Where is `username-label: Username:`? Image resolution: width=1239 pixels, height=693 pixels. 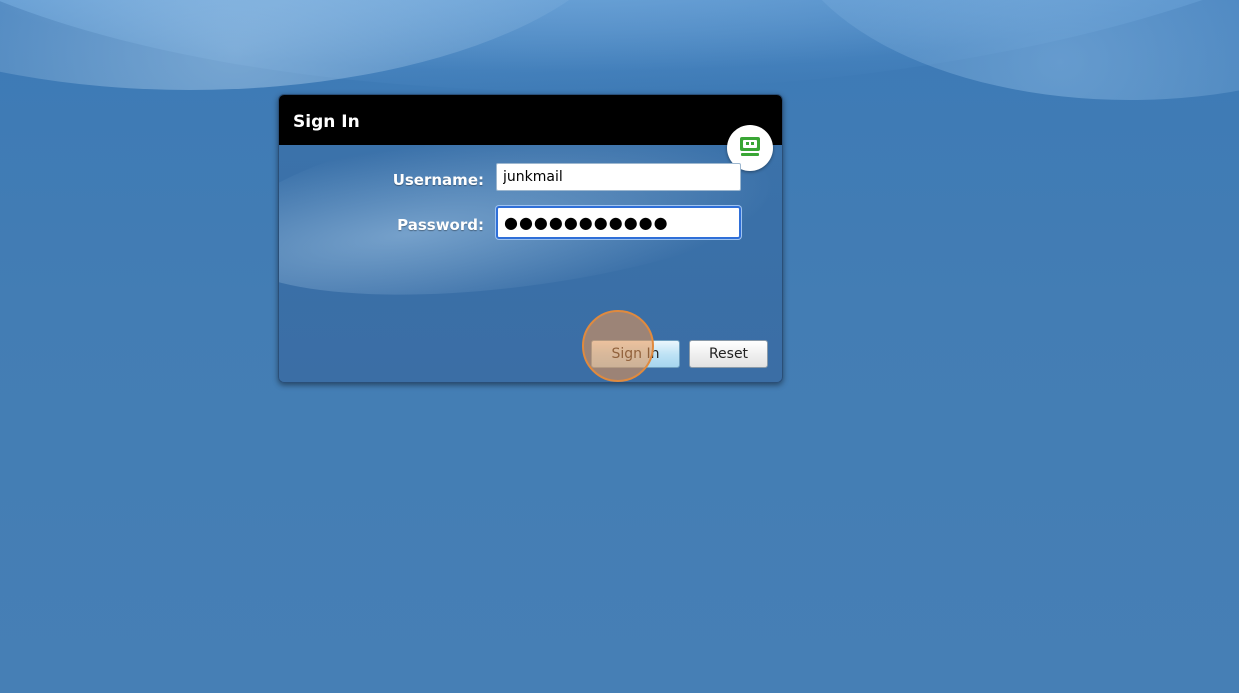
username-label: Username: is located at coordinates (438, 180).